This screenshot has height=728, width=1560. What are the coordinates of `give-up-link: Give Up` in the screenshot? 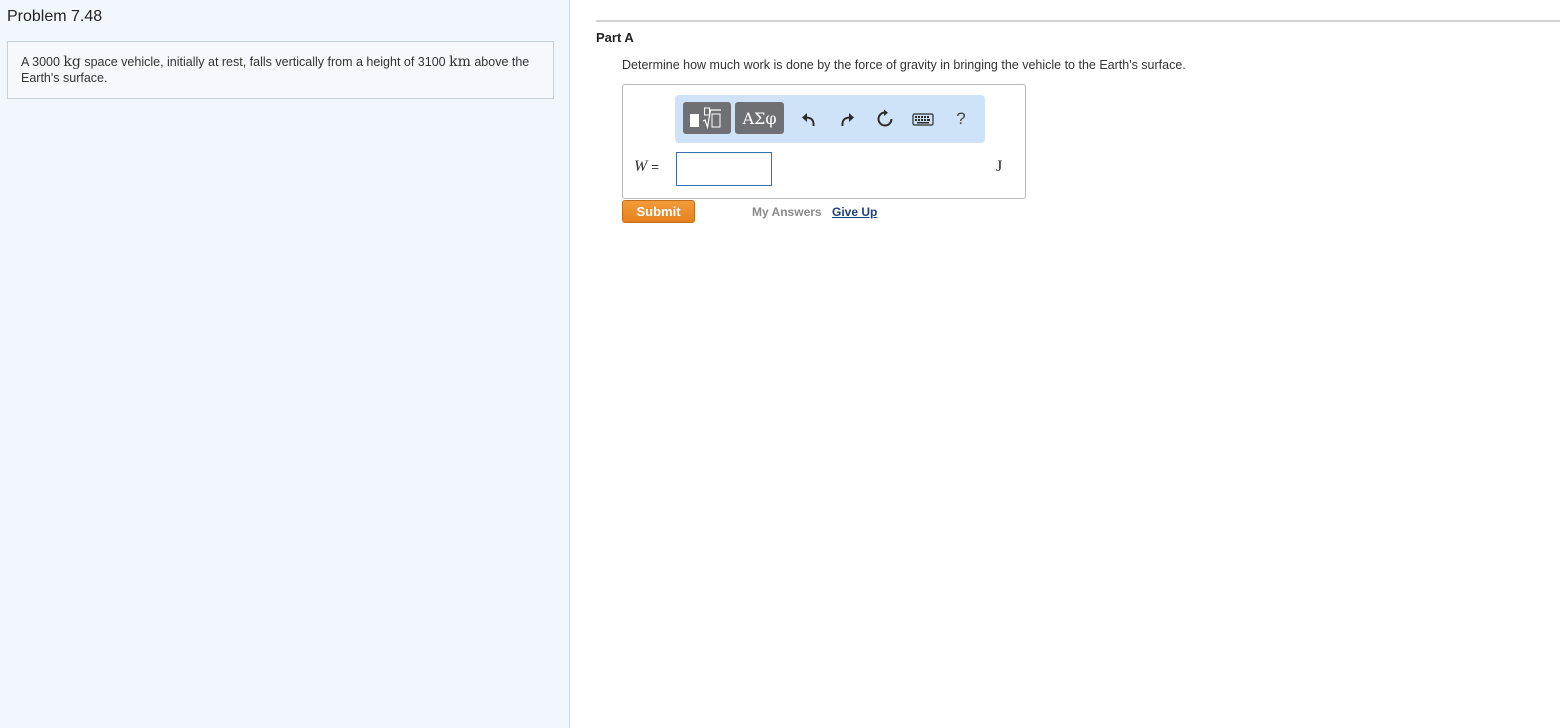 It's located at (854, 212).